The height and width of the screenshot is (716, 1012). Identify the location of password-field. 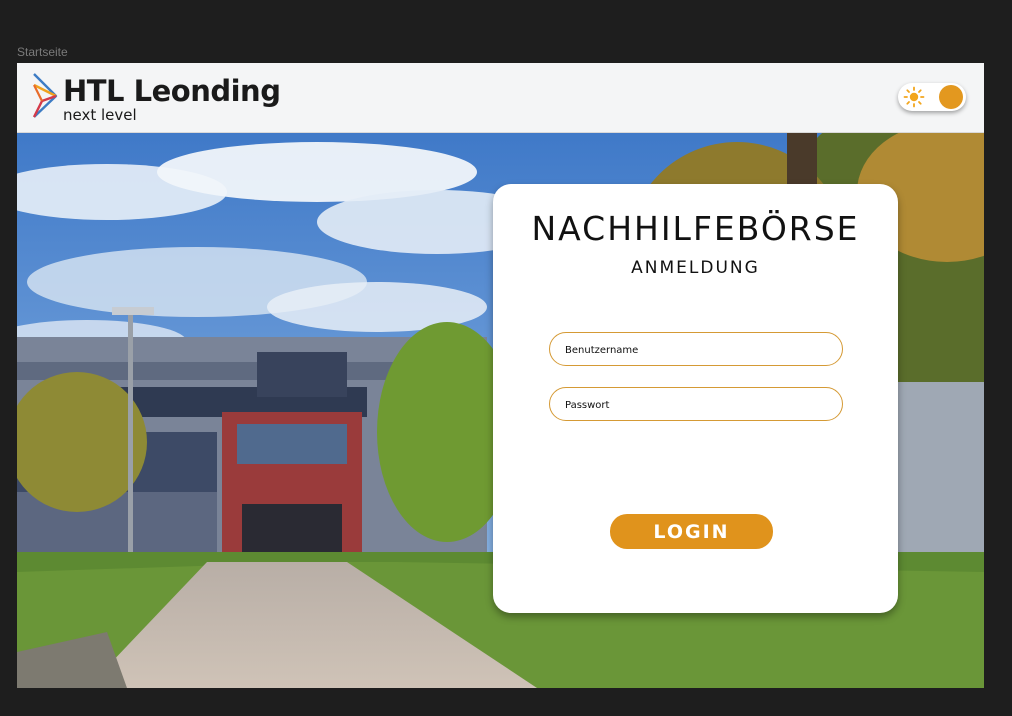
(696, 404).